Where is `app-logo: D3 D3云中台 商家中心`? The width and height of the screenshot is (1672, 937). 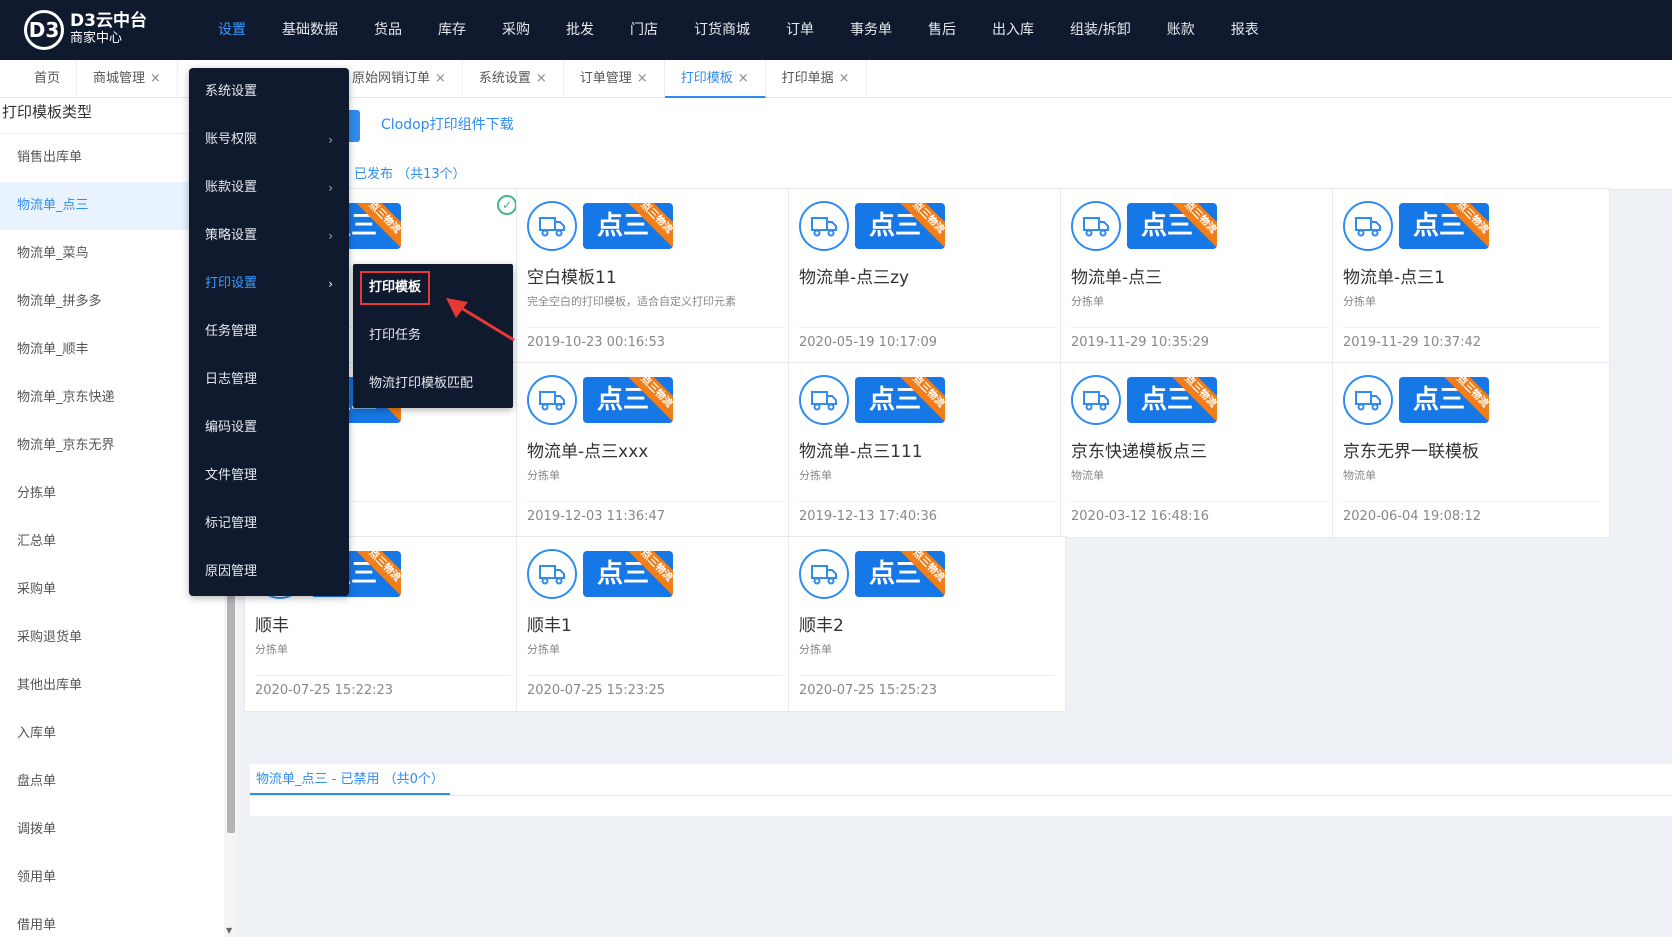
app-logo: D3 D3云中台 商家中心 is located at coordinates (100, 30).